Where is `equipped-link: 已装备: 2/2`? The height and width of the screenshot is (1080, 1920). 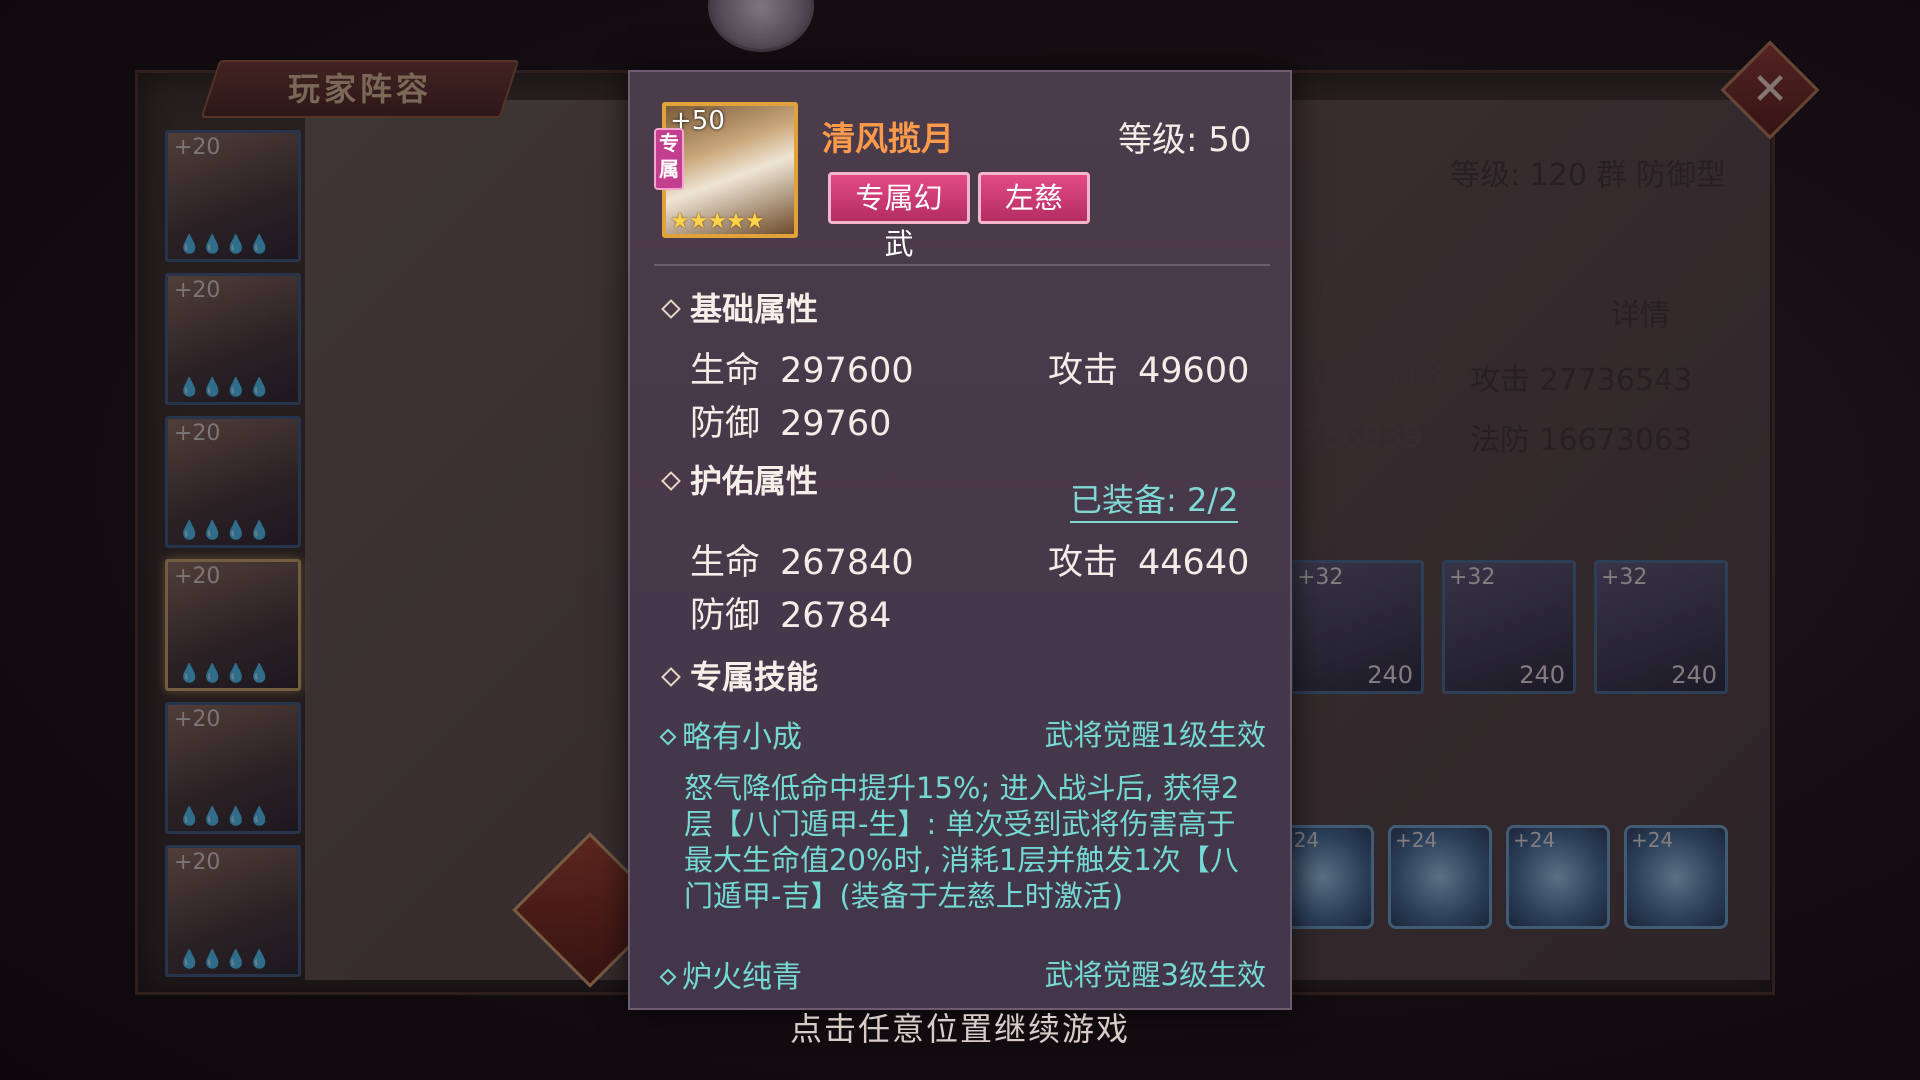 equipped-link: 已装备: 2/2 is located at coordinates (1154, 499).